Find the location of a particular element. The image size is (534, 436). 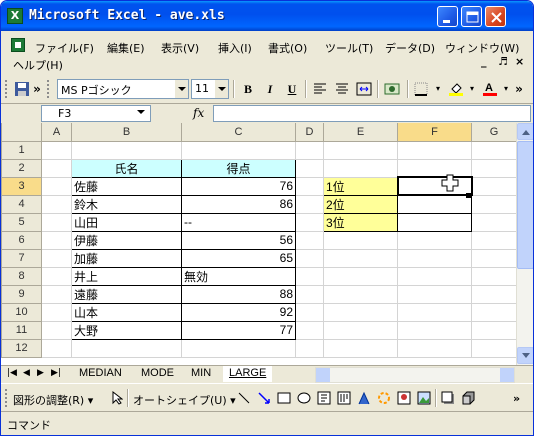

column-header-g: G is located at coordinates (494, 132).